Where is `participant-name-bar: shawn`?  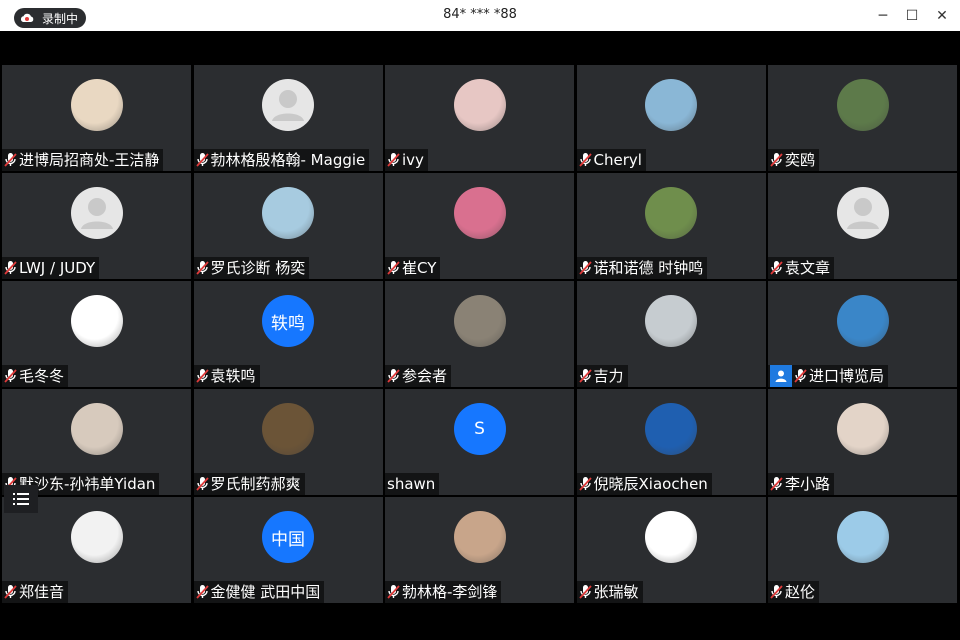
participant-name-bar: shawn is located at coordinates (412, 484).